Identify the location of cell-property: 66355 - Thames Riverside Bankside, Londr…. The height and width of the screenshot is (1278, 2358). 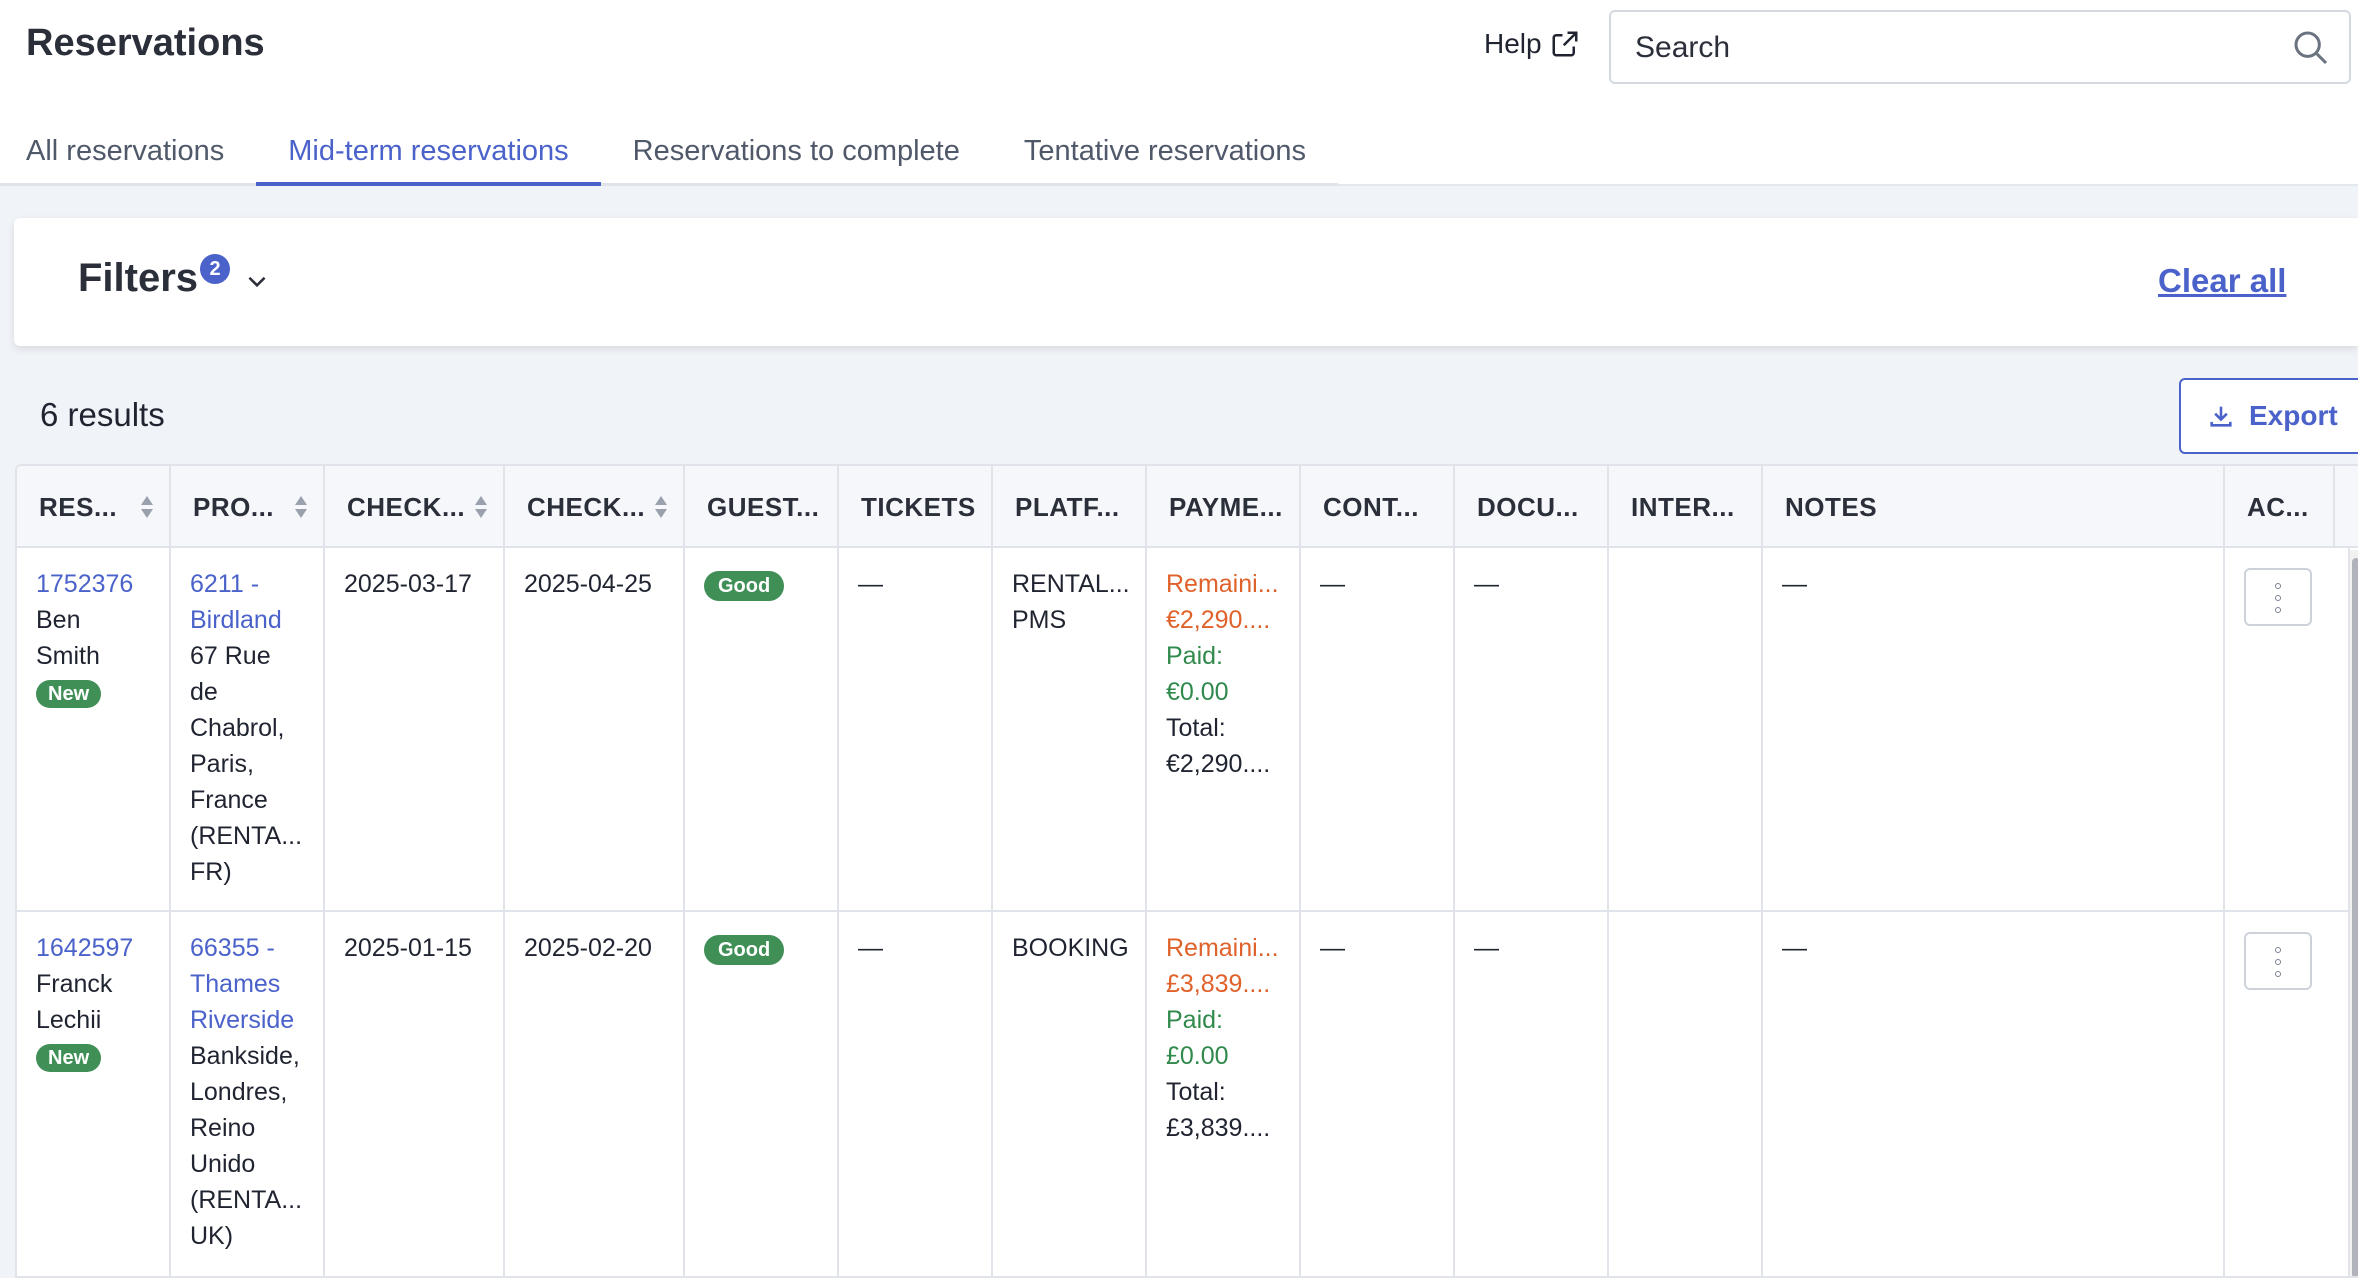
(248, 1094).